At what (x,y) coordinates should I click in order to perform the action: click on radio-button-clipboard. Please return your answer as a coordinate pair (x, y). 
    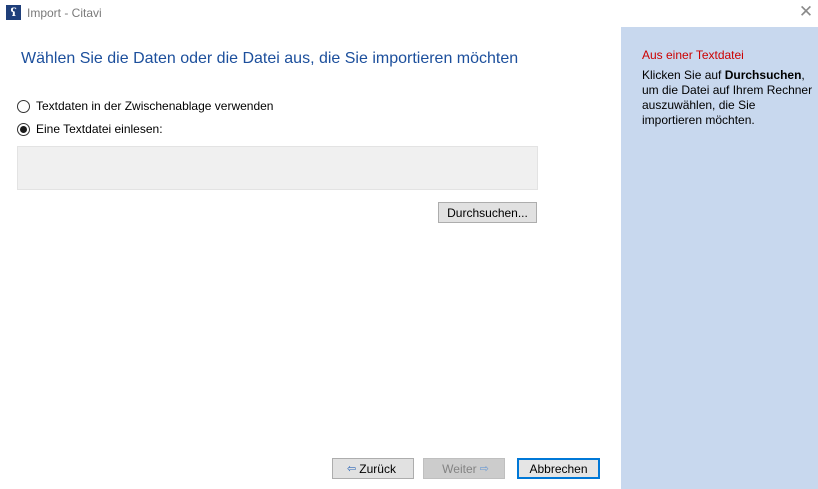
    Looking at the image, I should click on (23, 106).